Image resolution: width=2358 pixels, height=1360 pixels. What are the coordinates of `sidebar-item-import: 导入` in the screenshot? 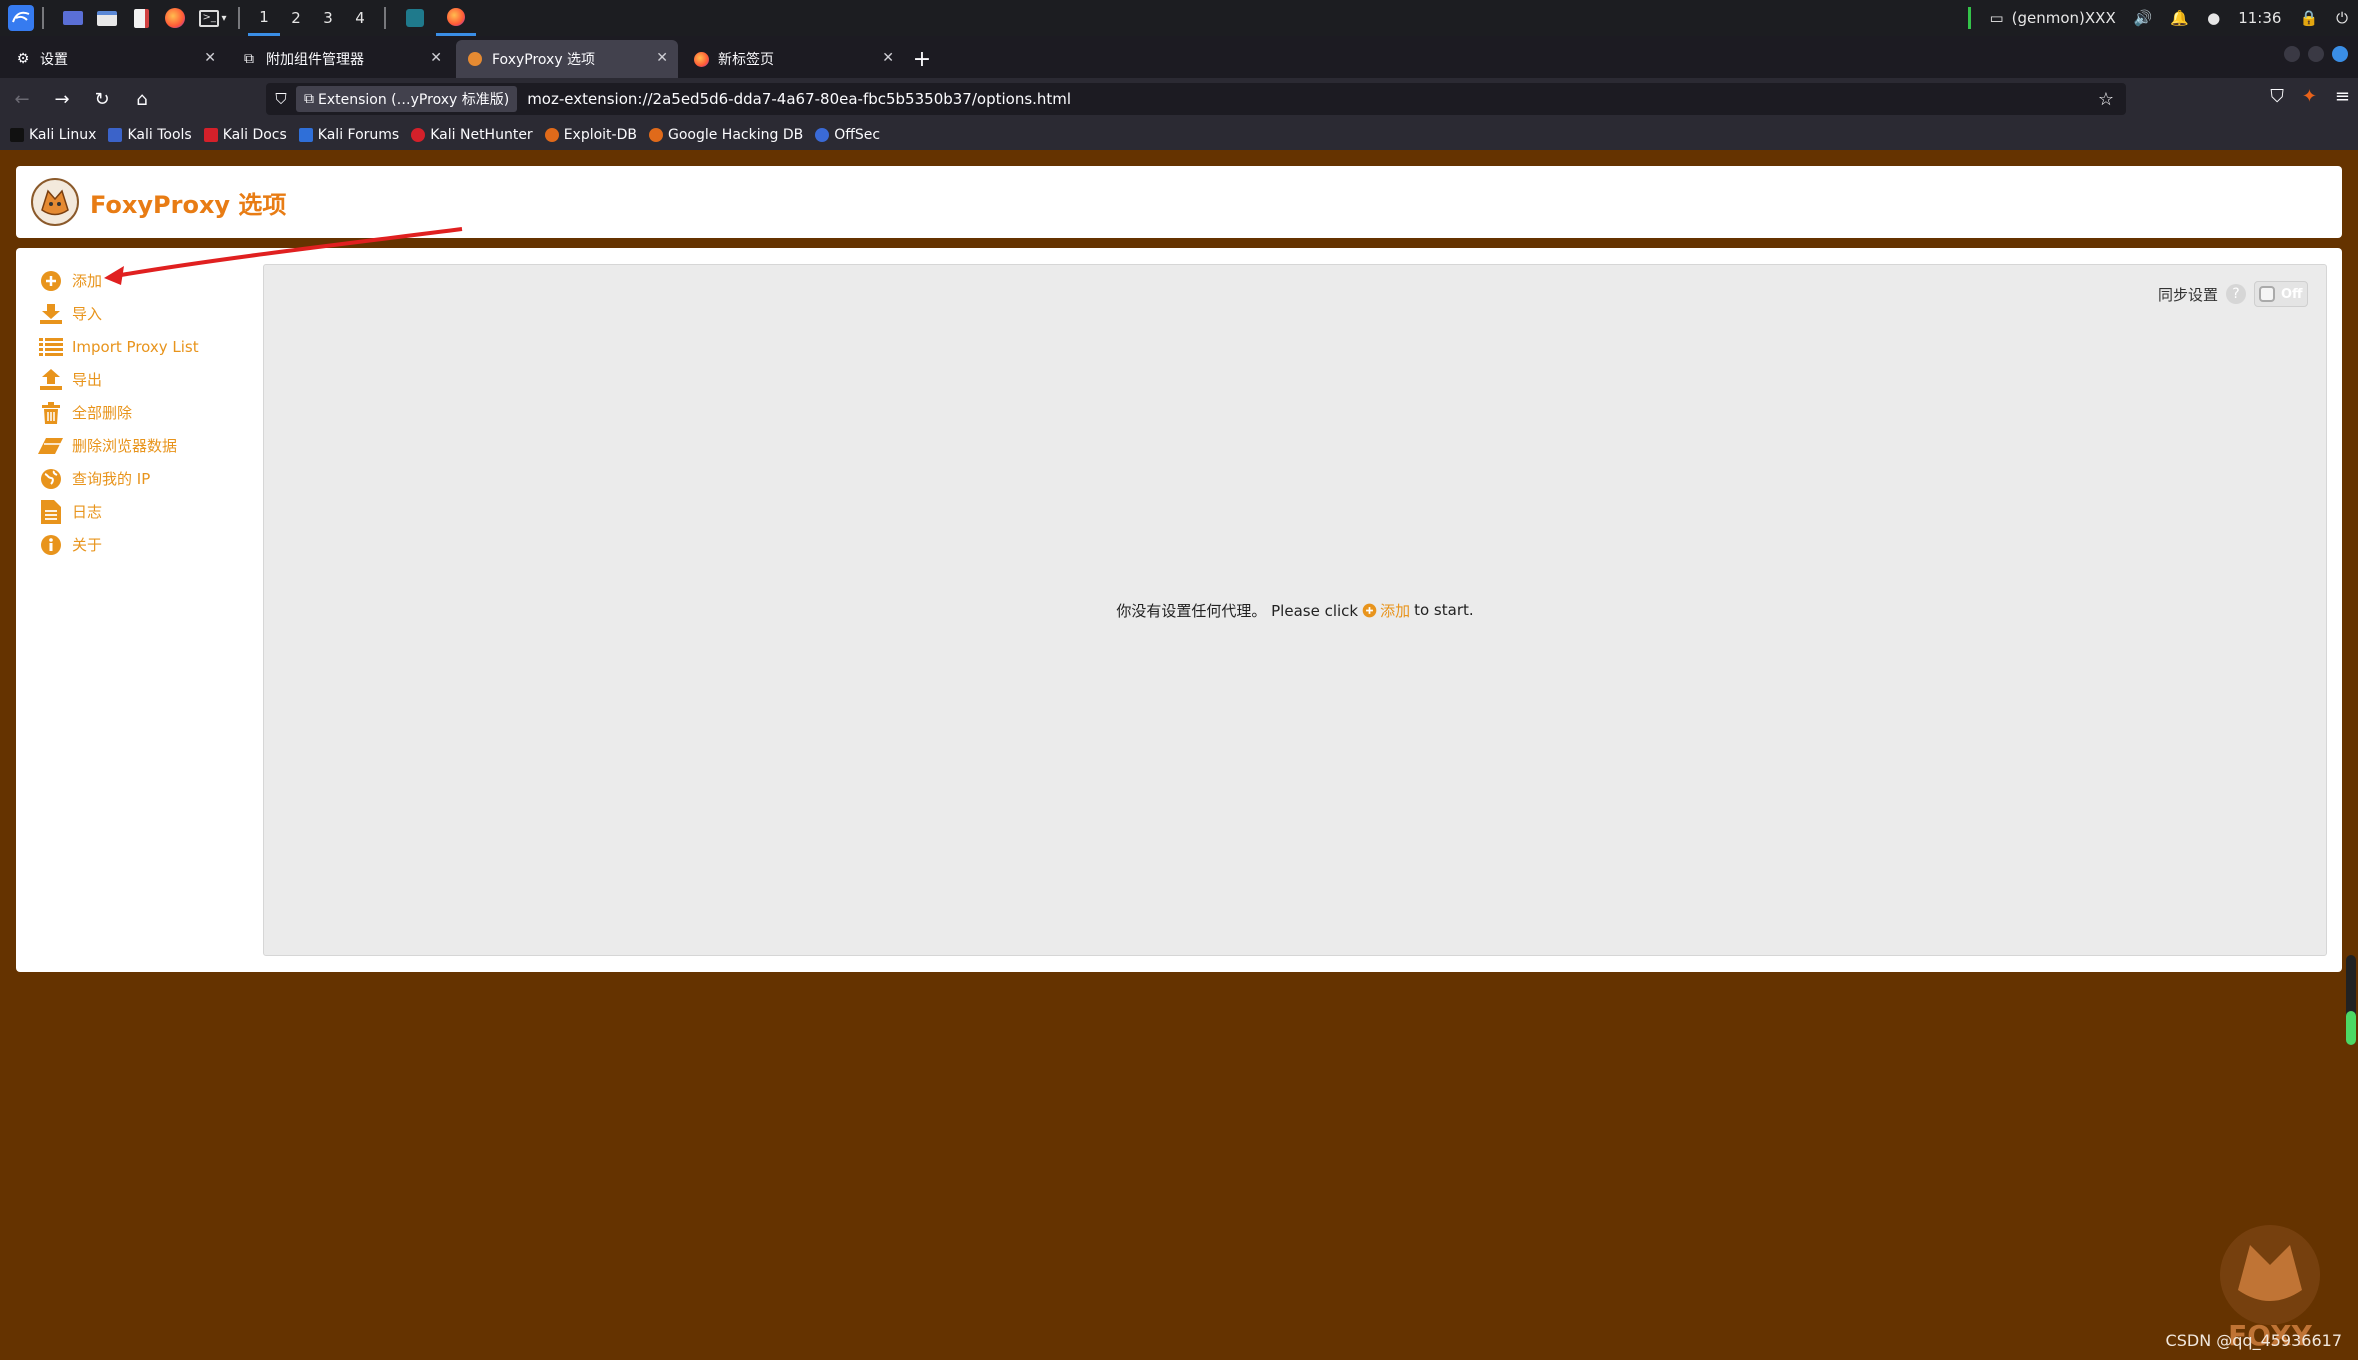 It's located at (148, 313).